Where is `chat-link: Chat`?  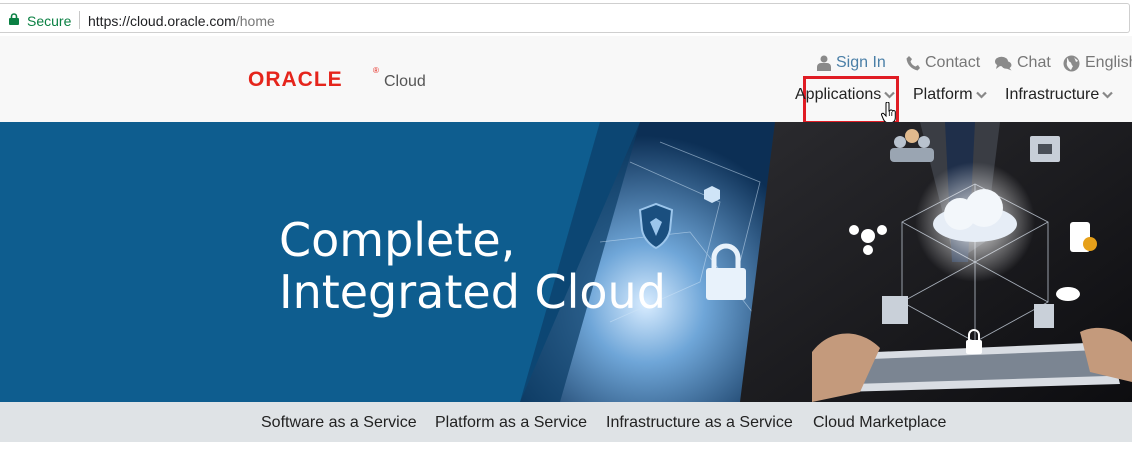
chat-link: Chat is located at coordinates (1023, 63).